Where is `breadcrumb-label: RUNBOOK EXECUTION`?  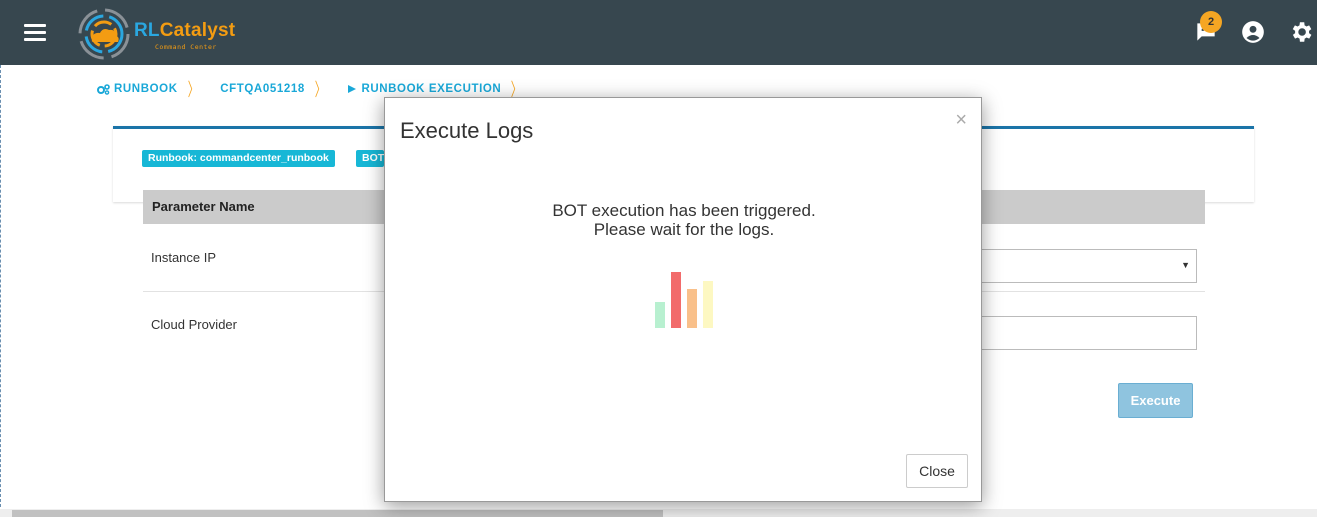 breadcrumb-label: RUNBOOK EXECUTION is located at coordinates (431, 89).